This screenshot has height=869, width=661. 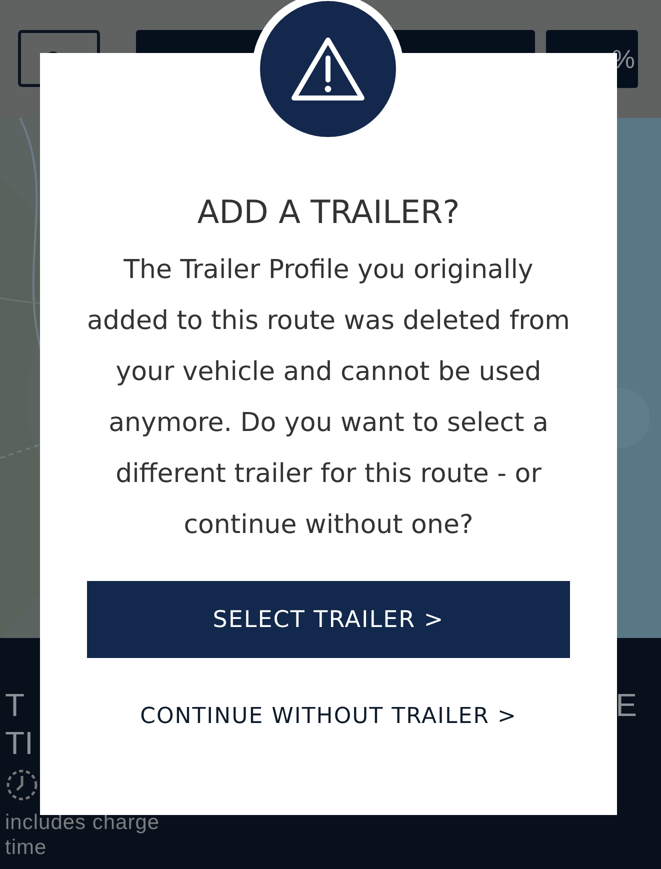 I want to click on dialog-title: ADD A TRAILER?, so click(x=328, y=212).